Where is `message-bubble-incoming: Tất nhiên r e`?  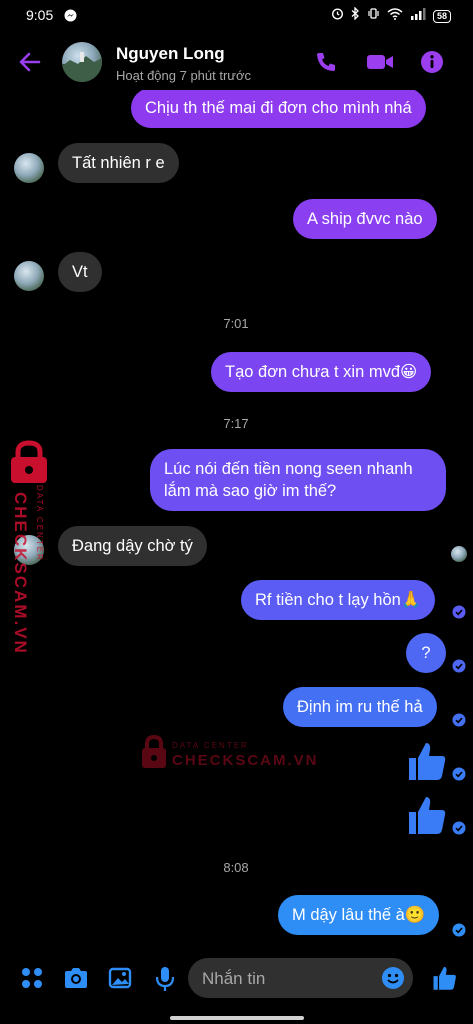
message-bubble-incoming: Tất nhiên r e is located at coordinates (118, 163).